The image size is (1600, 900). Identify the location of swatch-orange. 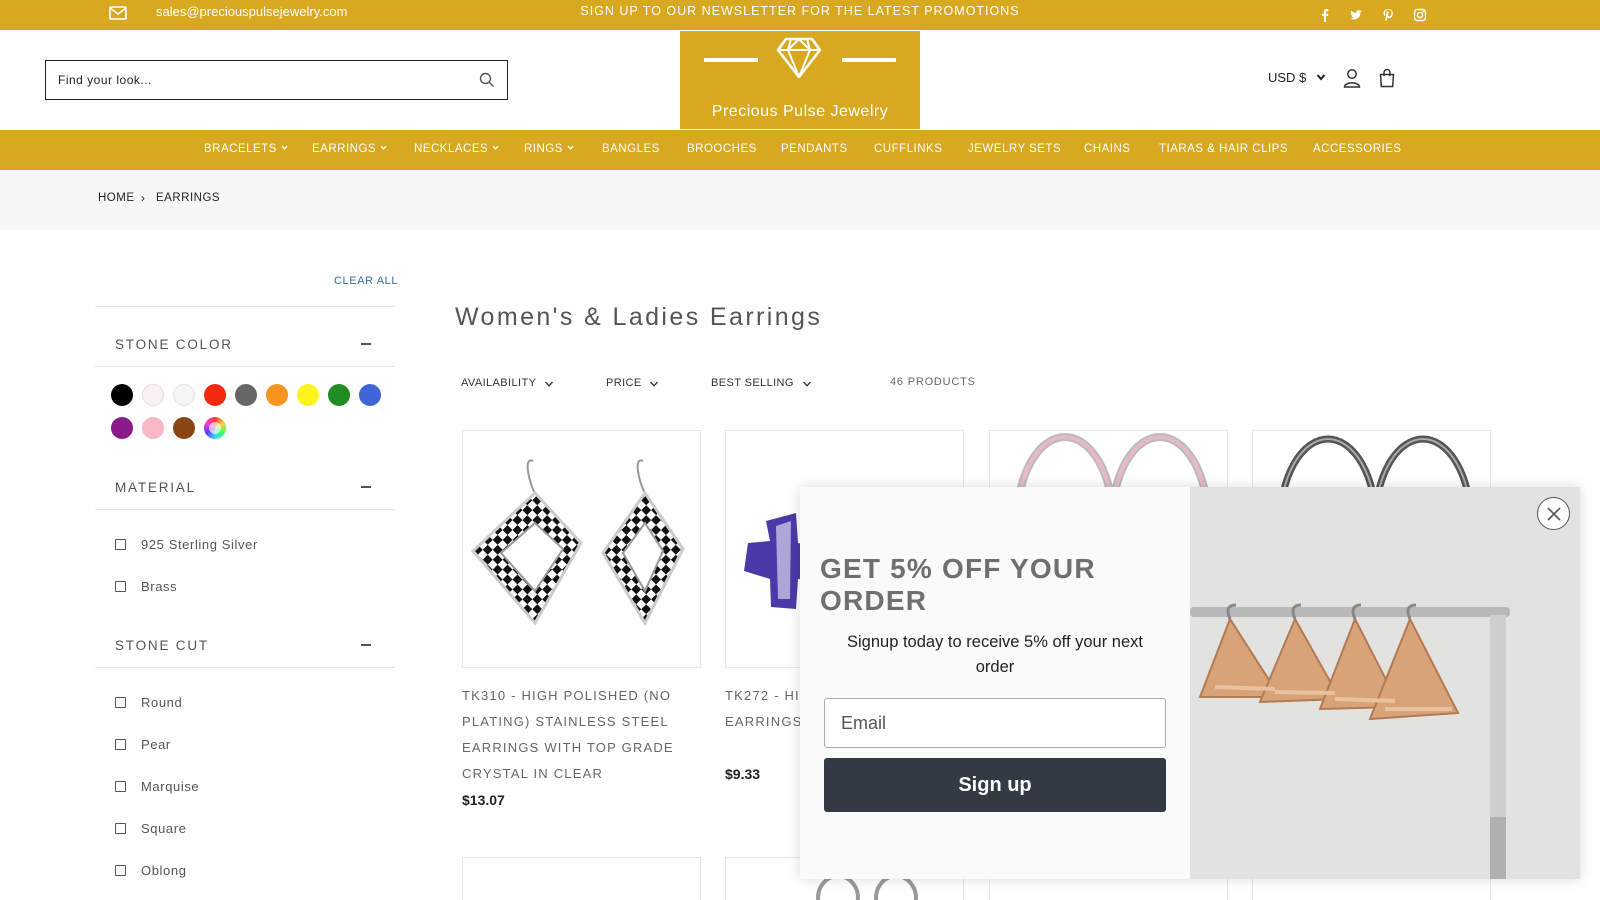
(277, 395).